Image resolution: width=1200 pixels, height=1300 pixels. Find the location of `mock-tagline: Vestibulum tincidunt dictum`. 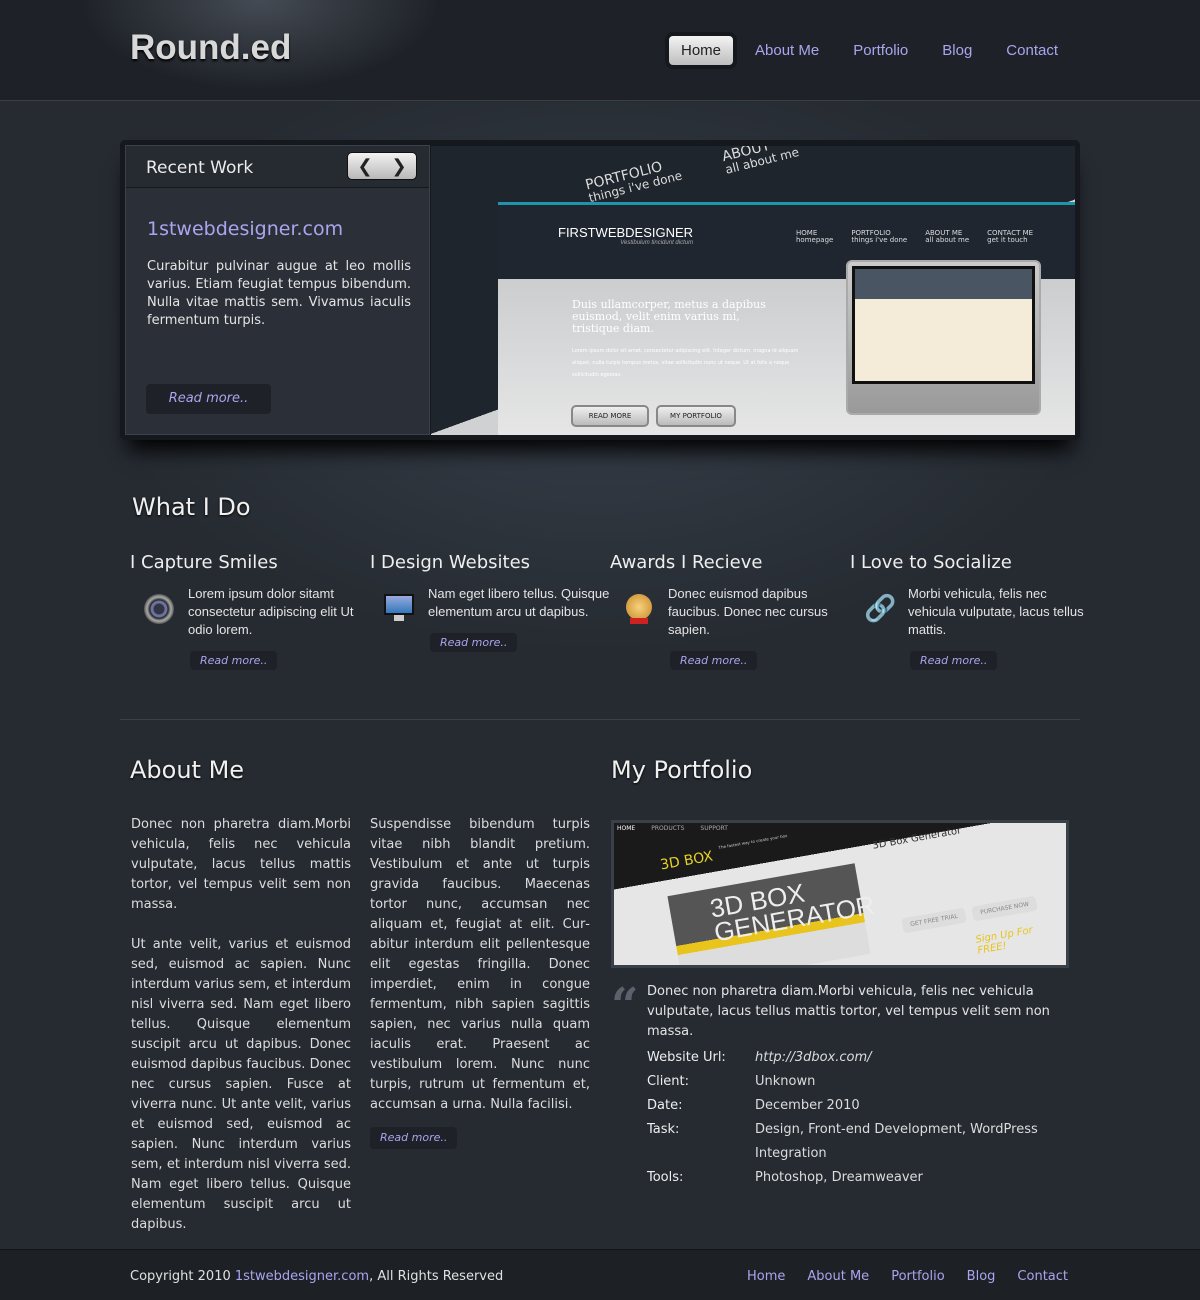

mock-tagline: Vestibulum tincidunt dictum is located at coordinates (657, 243).